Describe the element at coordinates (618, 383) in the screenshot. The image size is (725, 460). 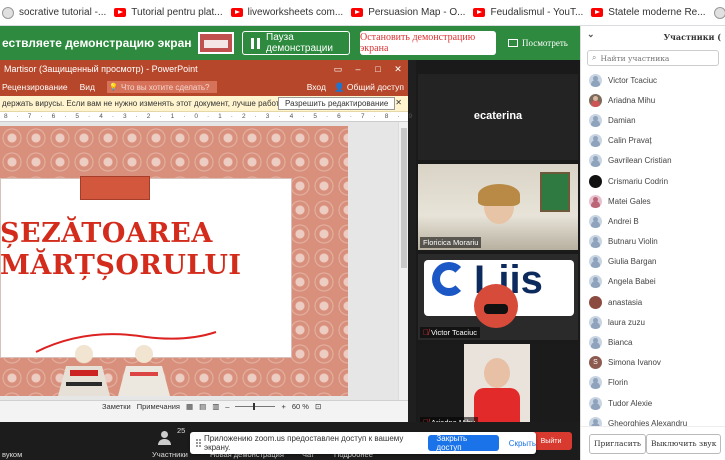
I see `participant-name: Florin` at that location.